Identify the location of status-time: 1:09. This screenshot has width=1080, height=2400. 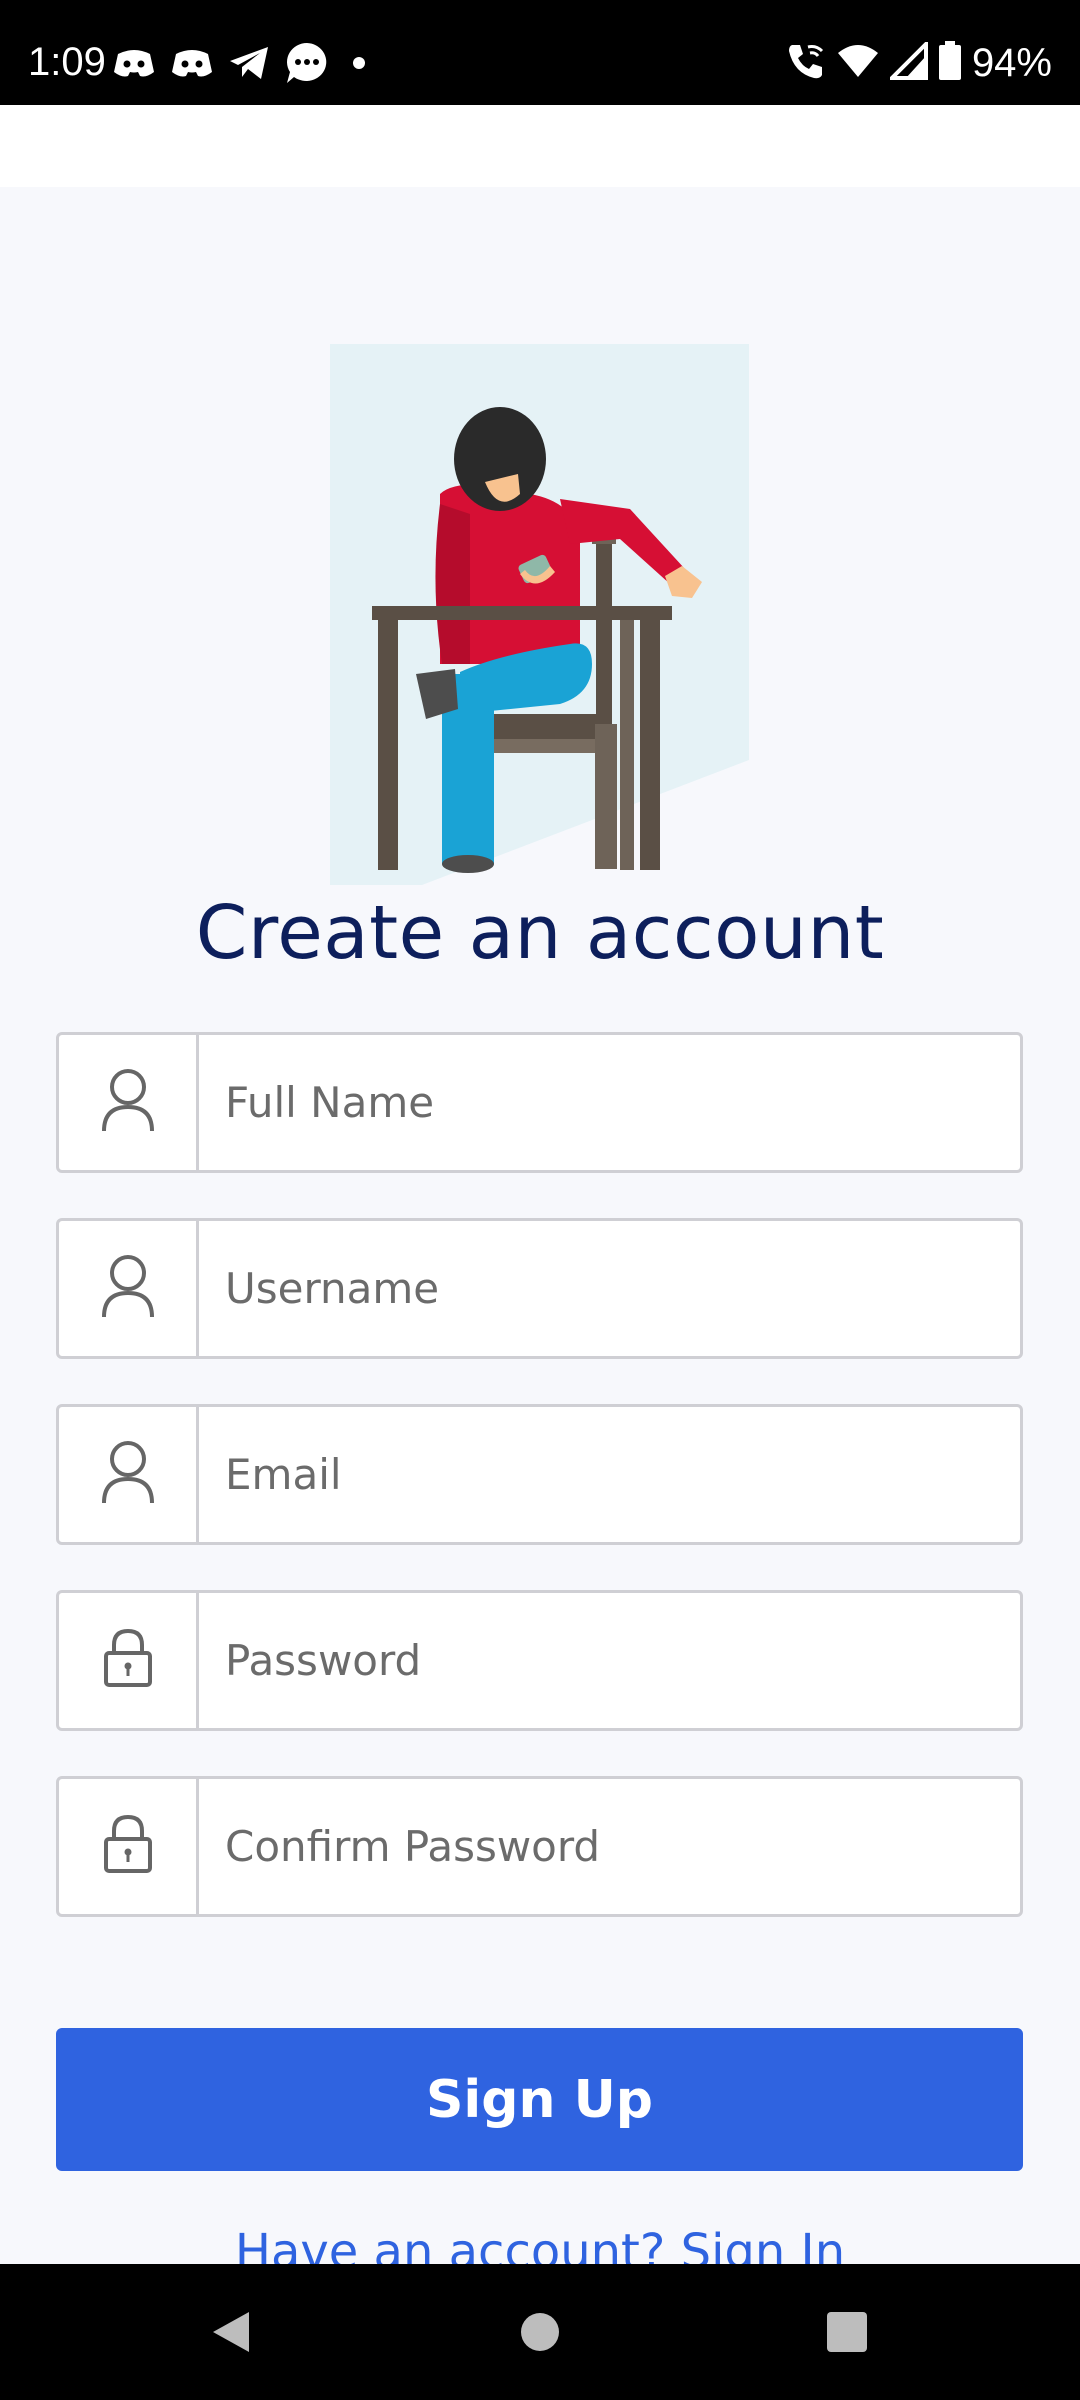
(67, 62).